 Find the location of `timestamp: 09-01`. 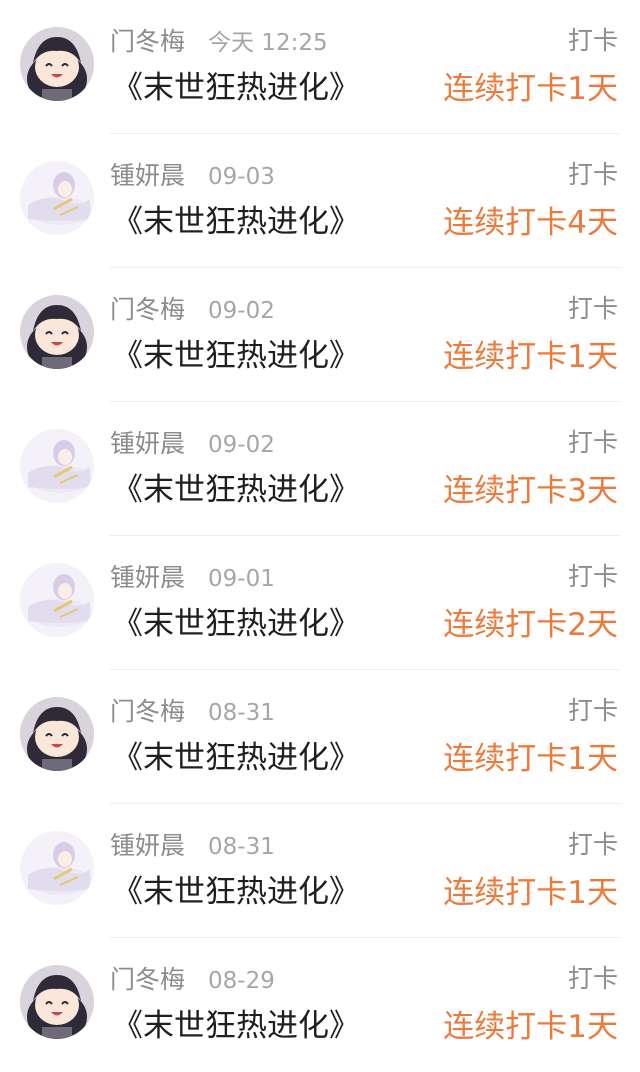

timestamp: 09-01 is located at coordinates (241, 579).